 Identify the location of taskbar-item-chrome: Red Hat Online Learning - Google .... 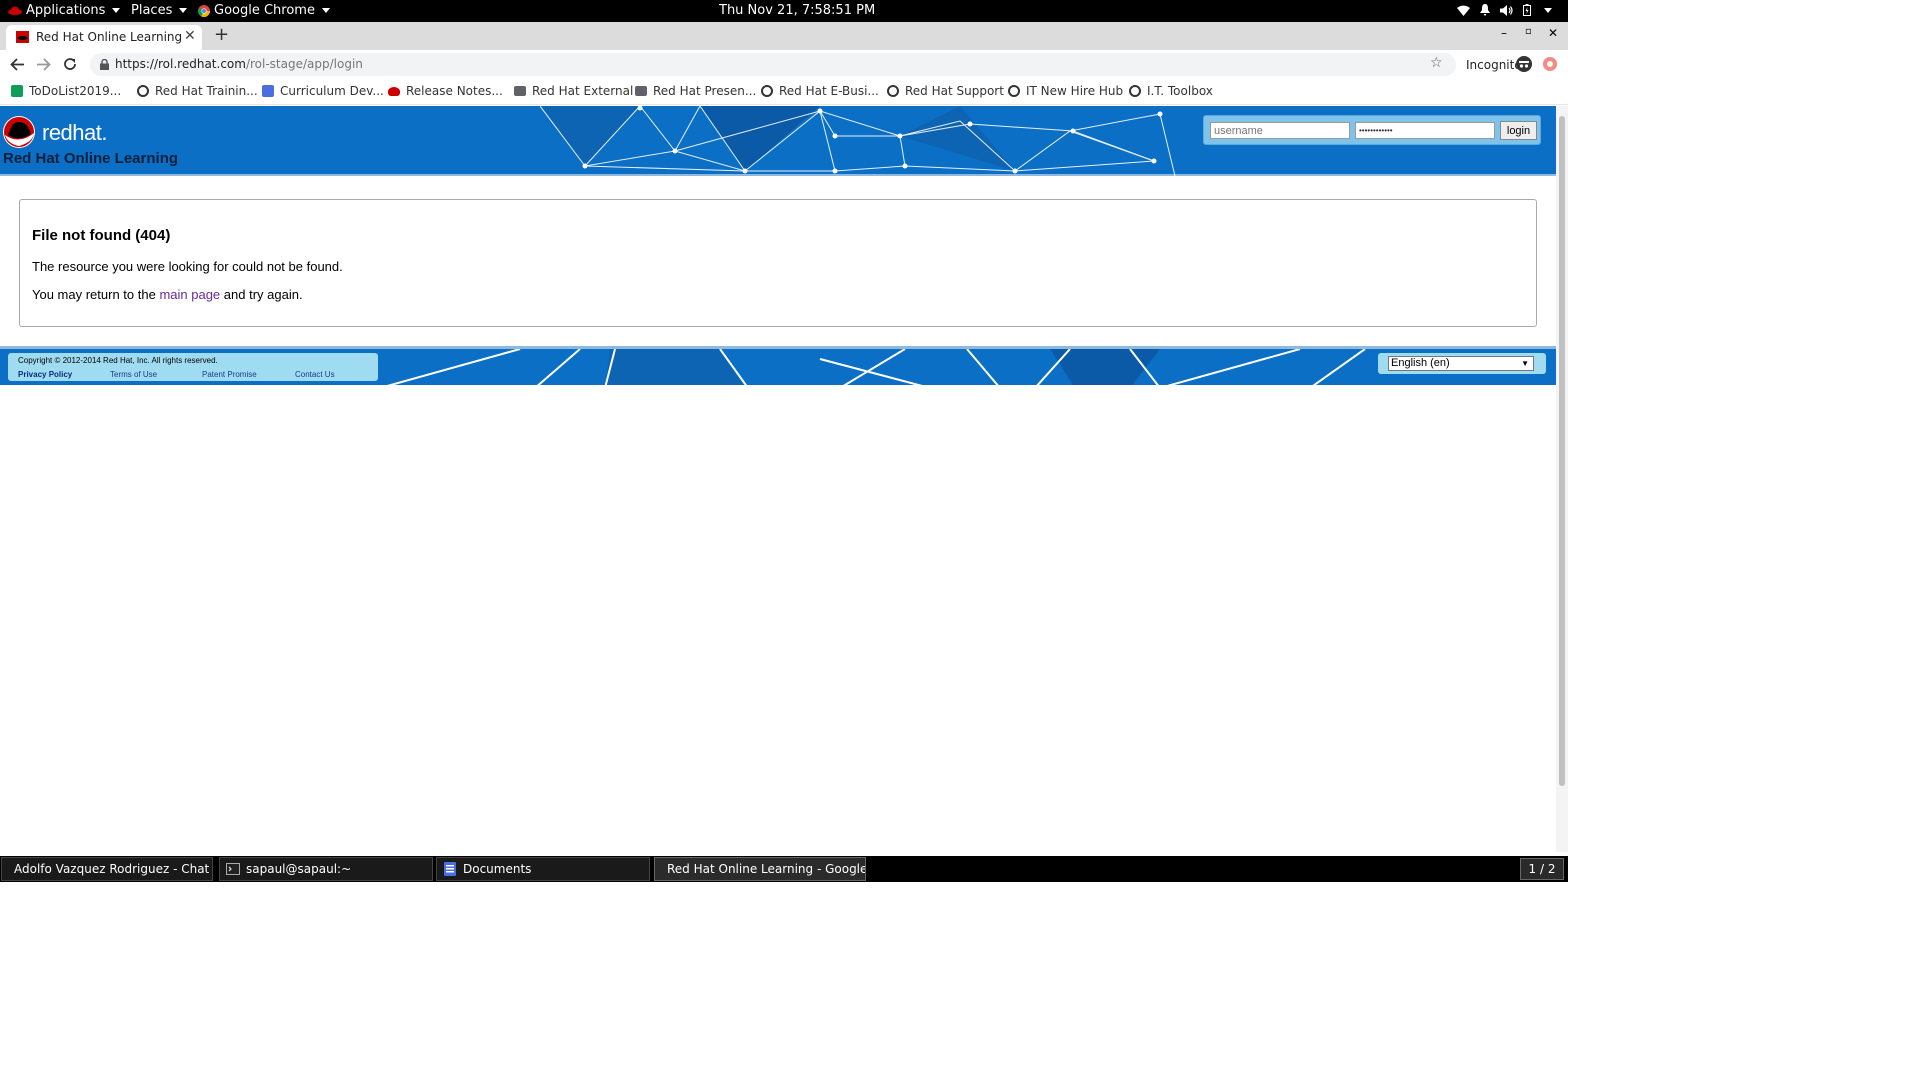
(760, 869).